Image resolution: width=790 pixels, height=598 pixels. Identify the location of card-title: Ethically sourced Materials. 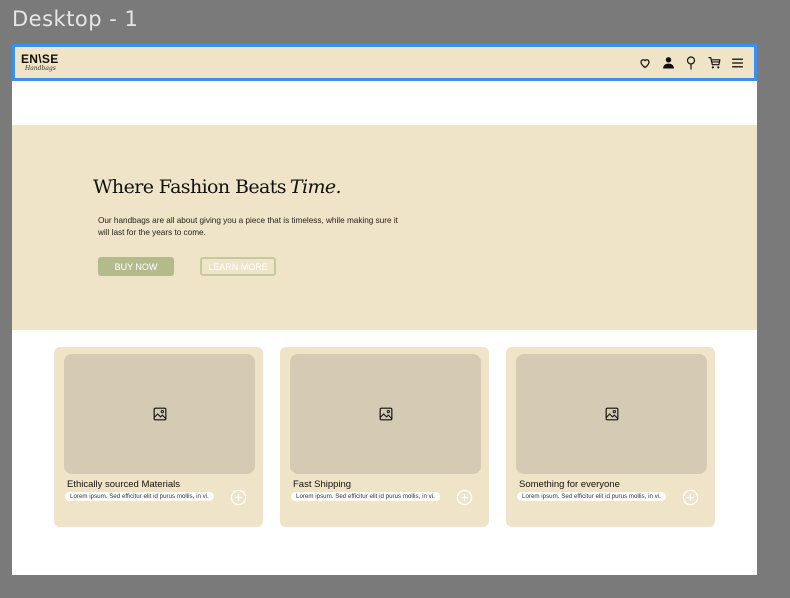
(123, 484).